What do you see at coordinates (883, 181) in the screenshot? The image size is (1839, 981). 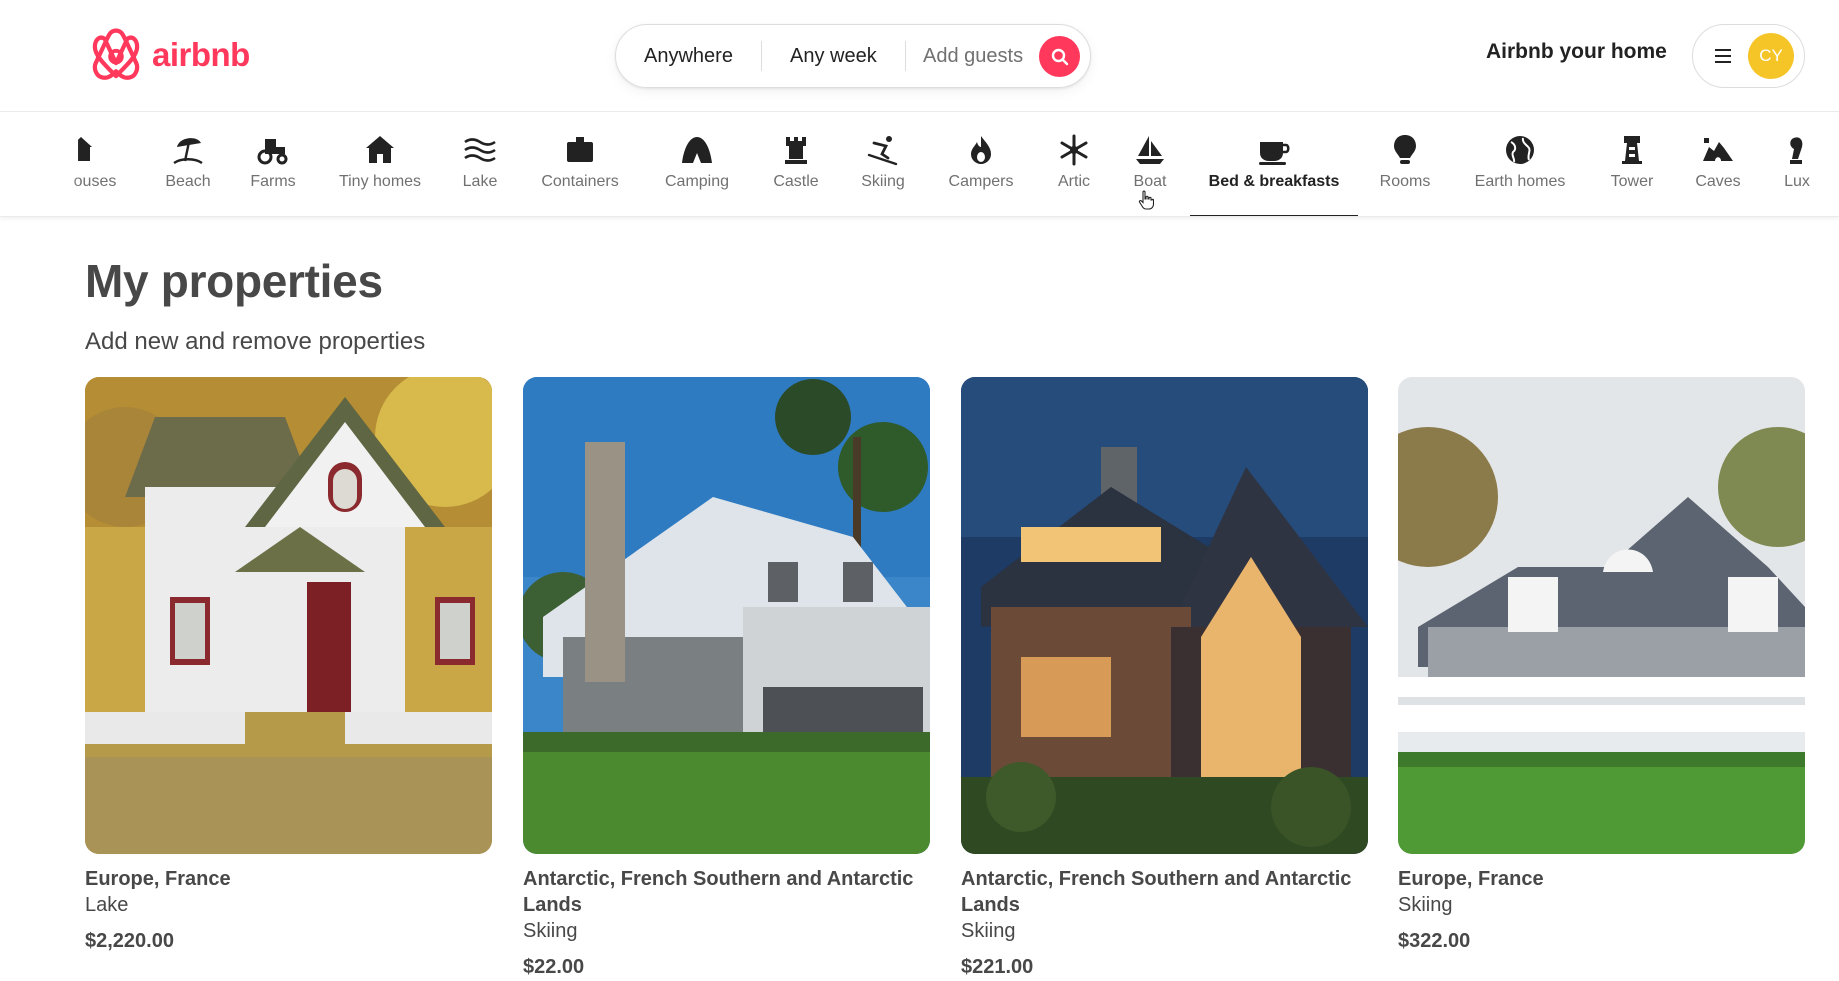 I see `category-label: Skiing` at bounding box center [883, 181].